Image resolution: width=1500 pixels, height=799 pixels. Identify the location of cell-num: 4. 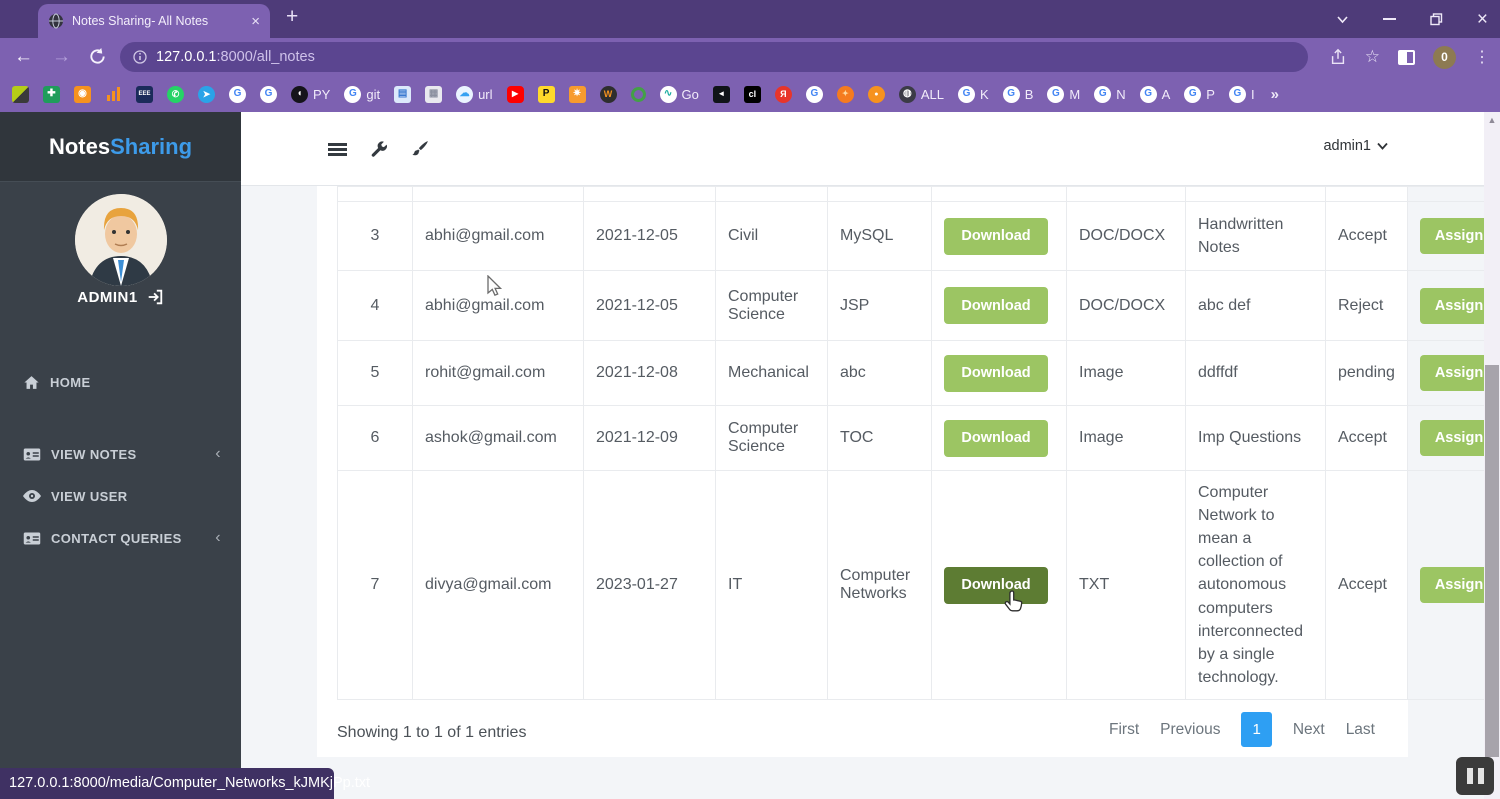
(375, 305).